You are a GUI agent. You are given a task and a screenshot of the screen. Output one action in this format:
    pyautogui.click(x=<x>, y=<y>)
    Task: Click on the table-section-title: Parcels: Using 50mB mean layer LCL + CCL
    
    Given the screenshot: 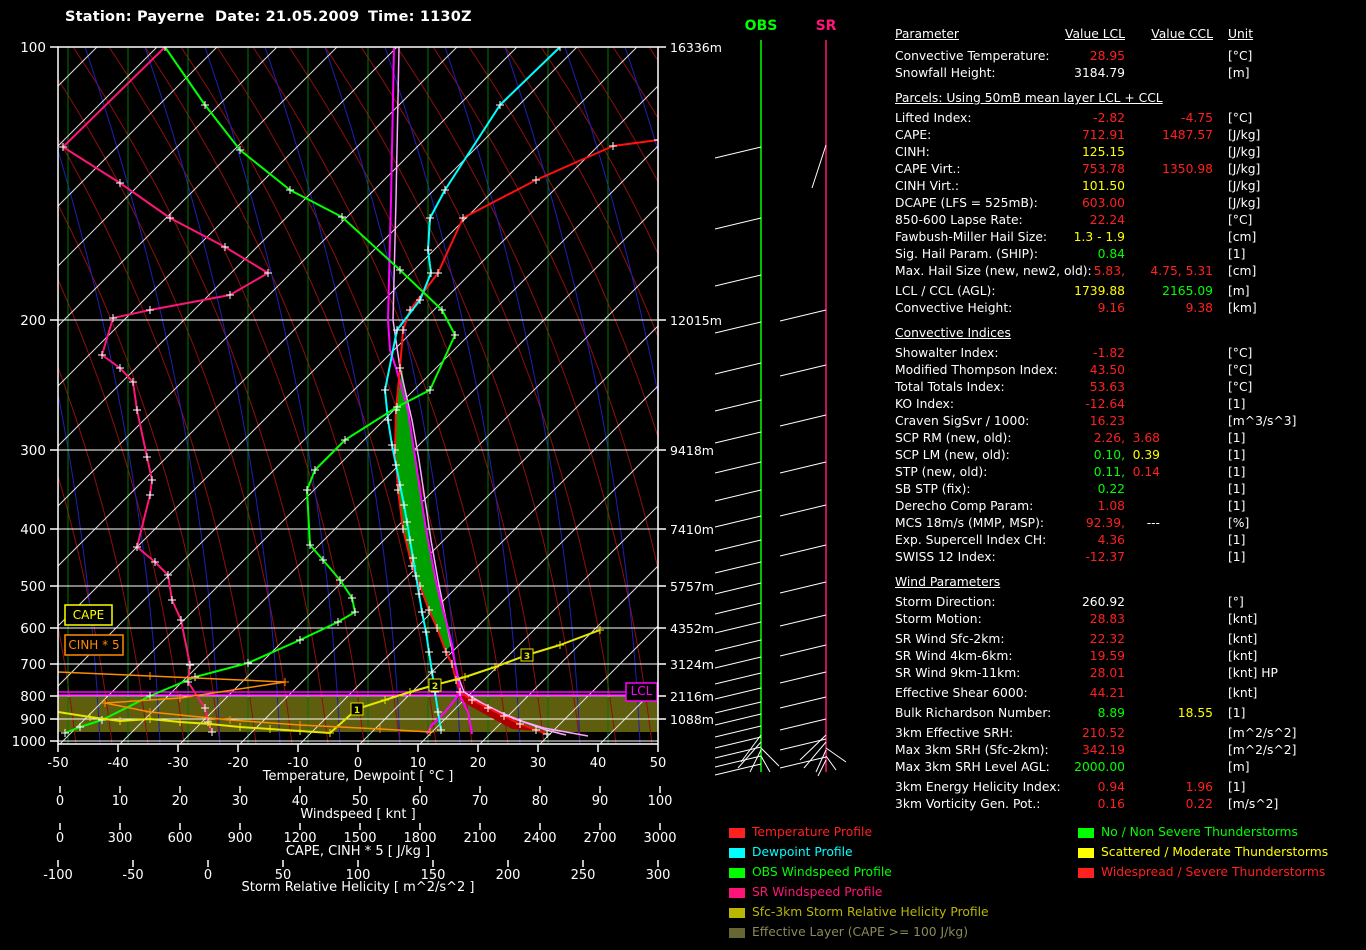 What is the action you would take?
    pyautogui.click(x=1029, y=98)
    